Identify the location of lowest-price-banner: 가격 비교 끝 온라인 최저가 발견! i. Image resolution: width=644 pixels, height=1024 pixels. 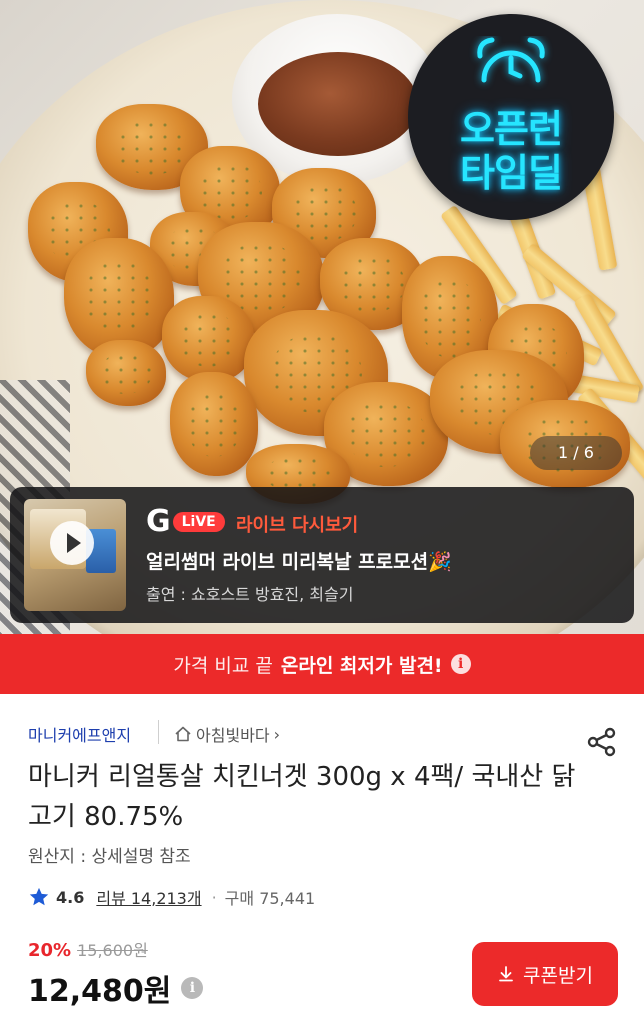
(322, 664).